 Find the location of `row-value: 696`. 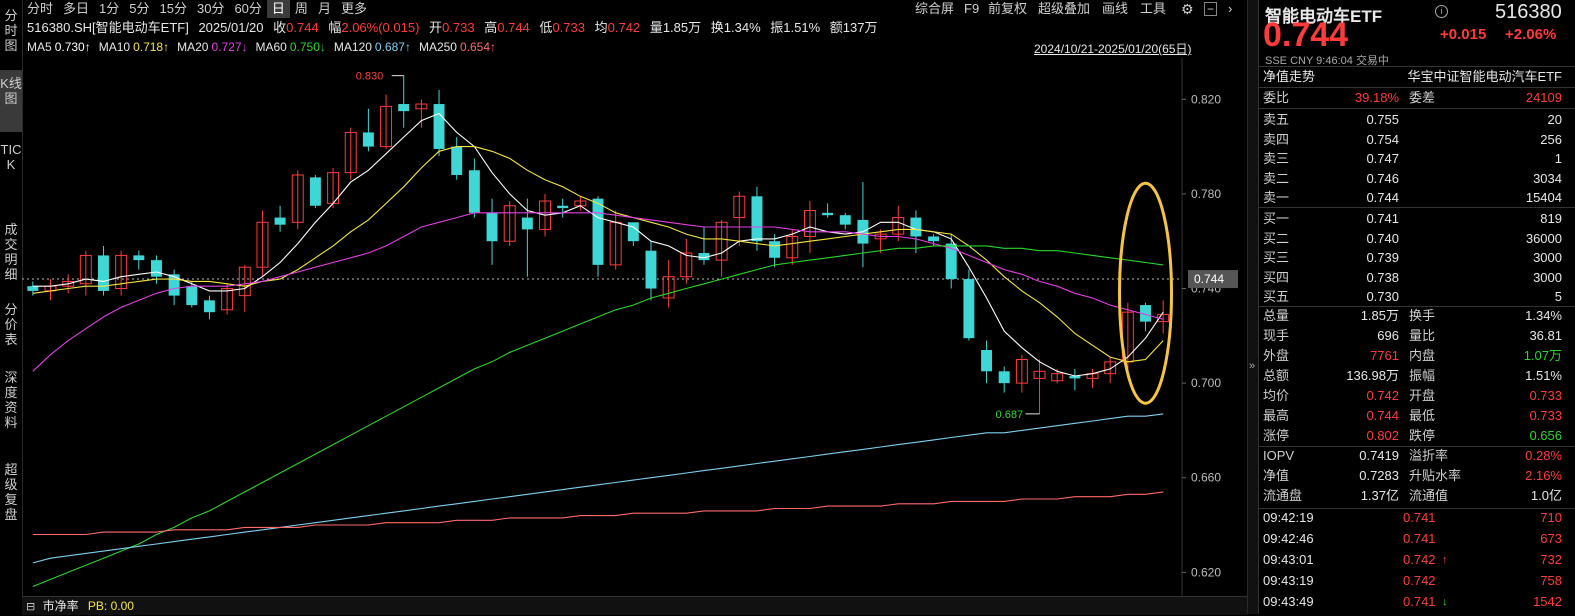

row-value: 696 is located at coordinates (1388, 335).